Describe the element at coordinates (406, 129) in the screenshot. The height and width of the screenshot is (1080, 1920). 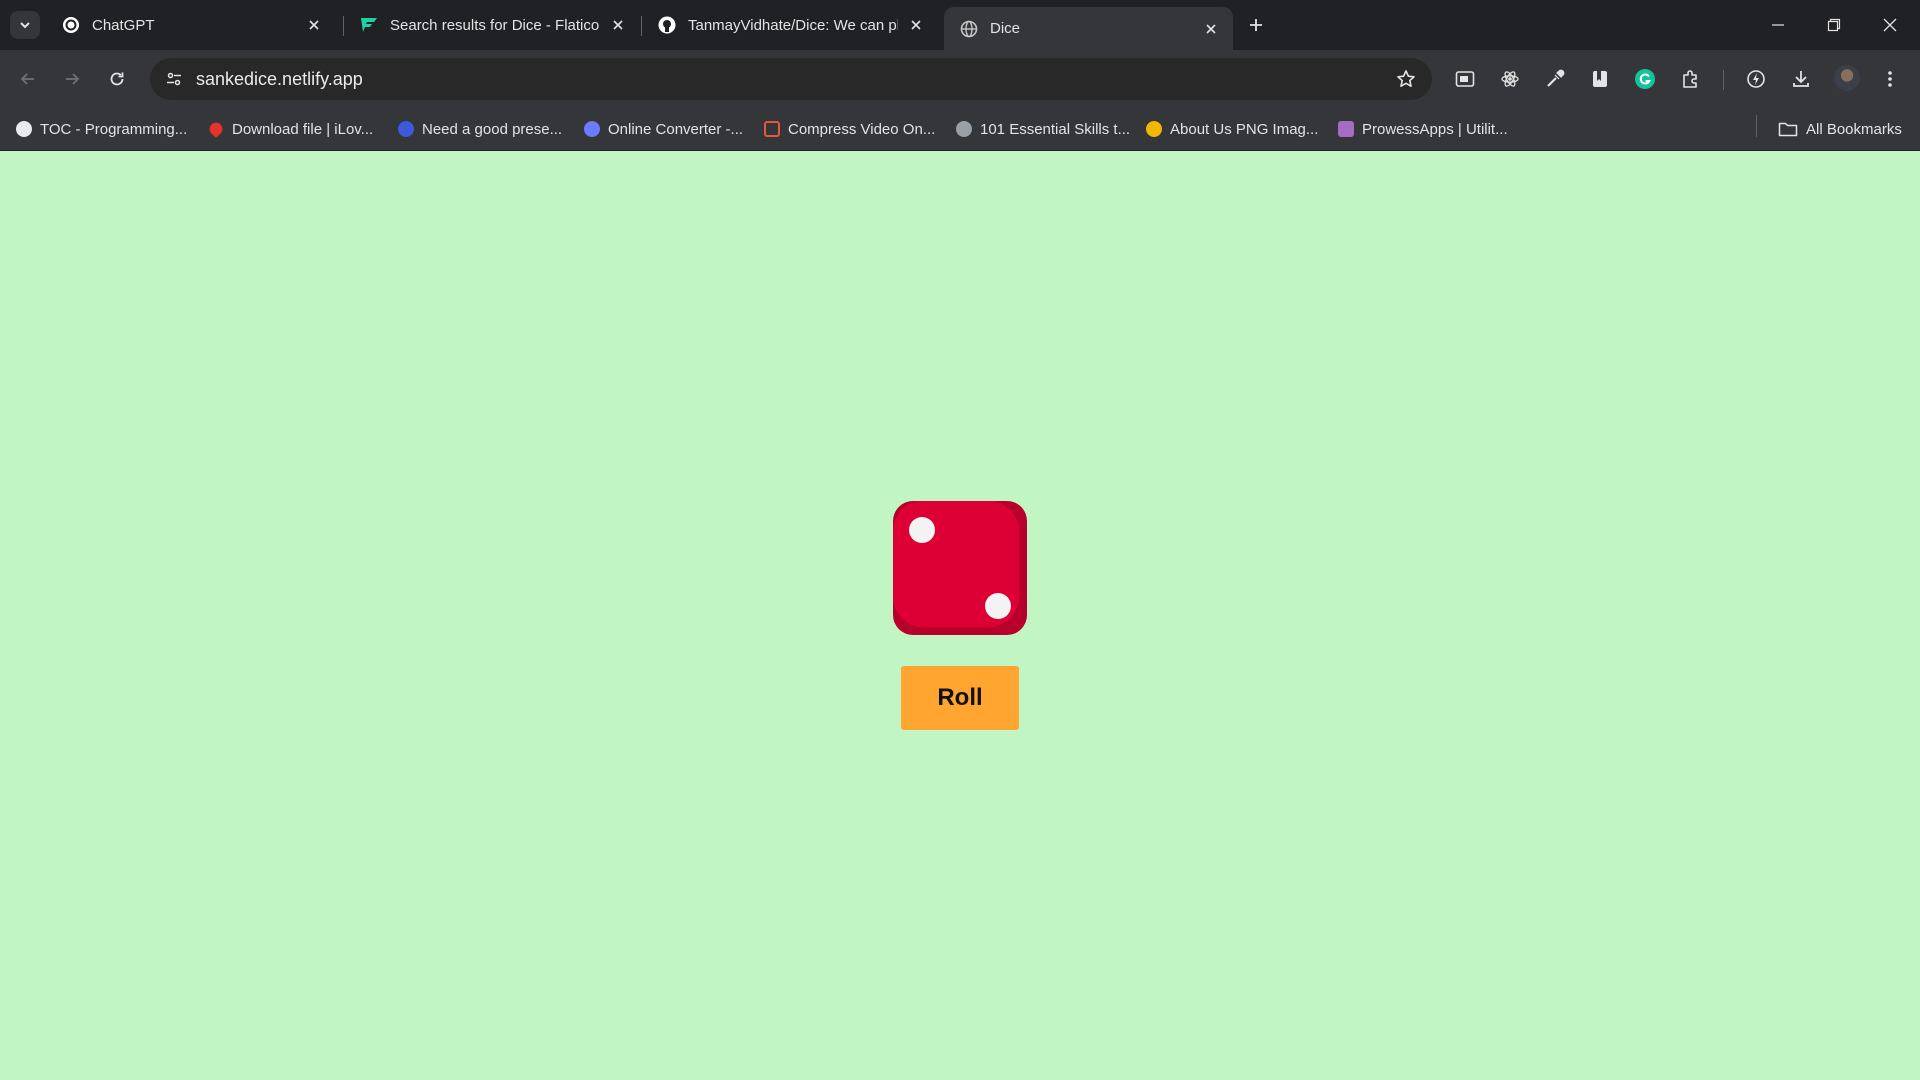
I see `circle-icon` at that location.